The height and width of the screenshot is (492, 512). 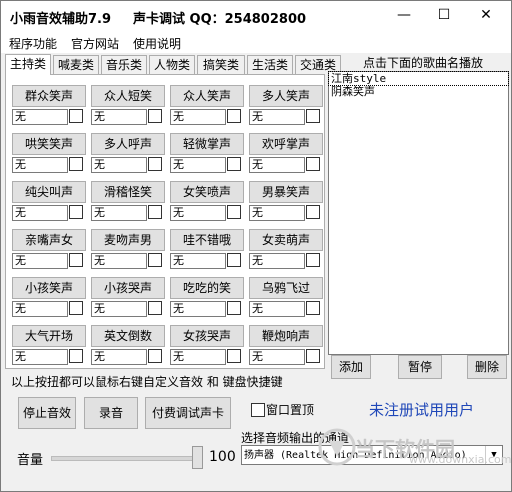 I want to click on sound-button: 鞭炮响声, so click(x=286, y=336).